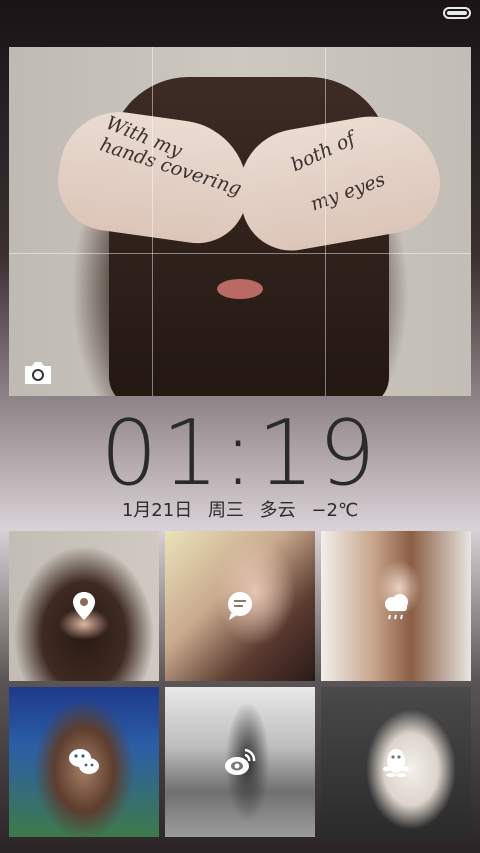  I want to click on date-weather-row: 1月21日 周三 多云 −2℃, so click(240, 509).